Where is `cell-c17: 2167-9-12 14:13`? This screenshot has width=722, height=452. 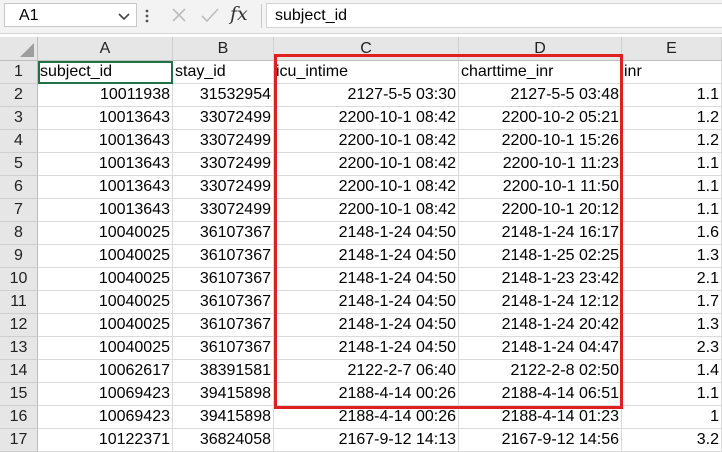
cell-c17: 2167-9-12 14:13 is located at coordinates (366, 440).